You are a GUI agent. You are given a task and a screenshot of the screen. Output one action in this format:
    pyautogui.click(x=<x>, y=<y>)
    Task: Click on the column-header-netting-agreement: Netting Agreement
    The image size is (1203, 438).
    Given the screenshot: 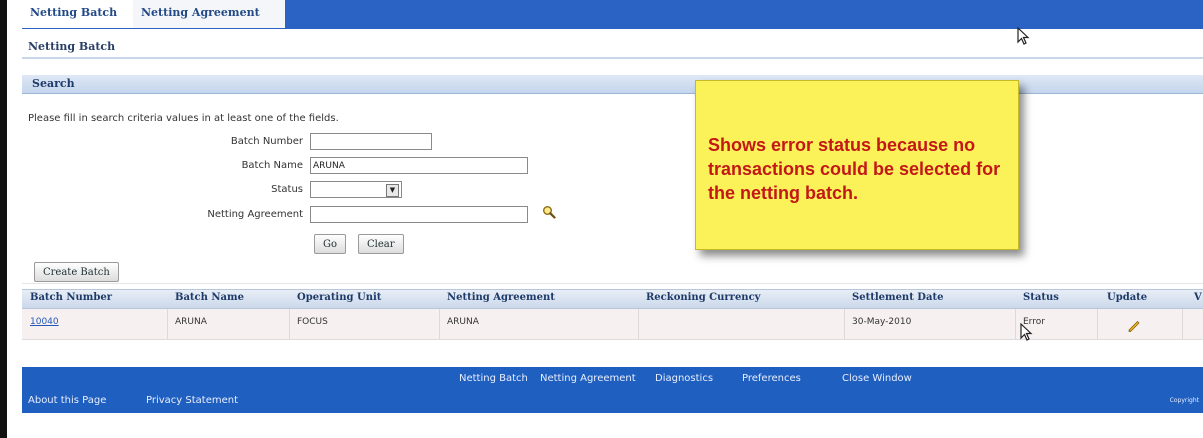 What is the action you would take?
    pyautogui.click(x=501, y=297)
    